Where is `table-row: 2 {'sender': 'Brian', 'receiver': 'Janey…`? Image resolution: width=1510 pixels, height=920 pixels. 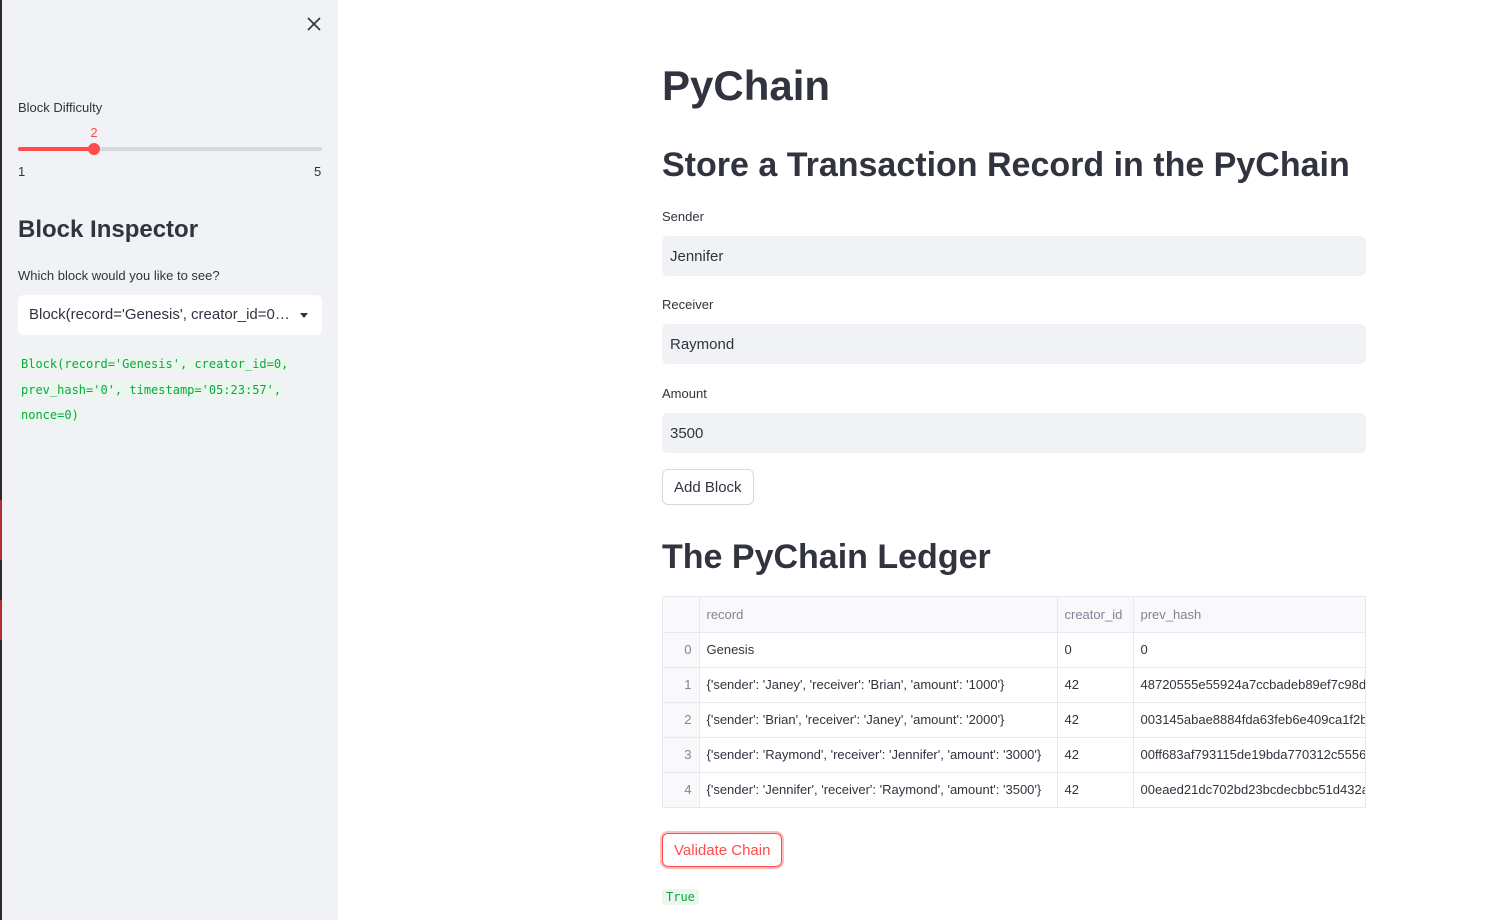 table-row: 2 {'sender': 'Brian', 'receiver': 'Janey… is located at coordinates (1014, 720).